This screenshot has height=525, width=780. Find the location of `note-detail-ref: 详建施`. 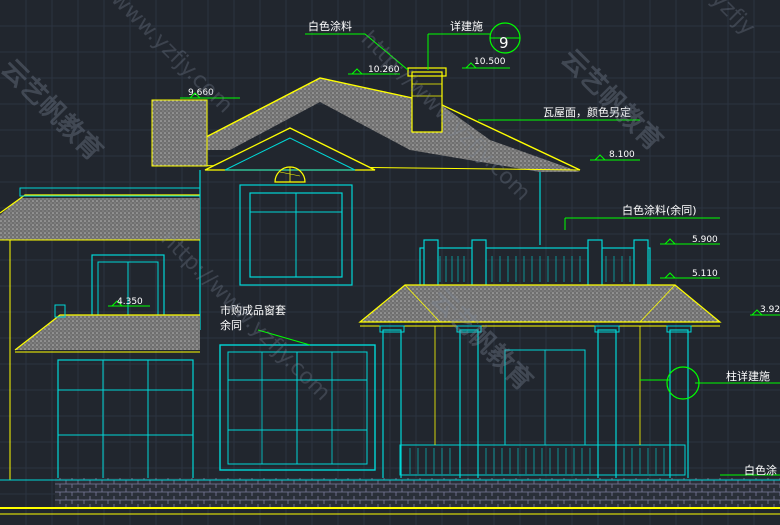

note-detail-ref: 详建施 is located at coordinates (466, 26).